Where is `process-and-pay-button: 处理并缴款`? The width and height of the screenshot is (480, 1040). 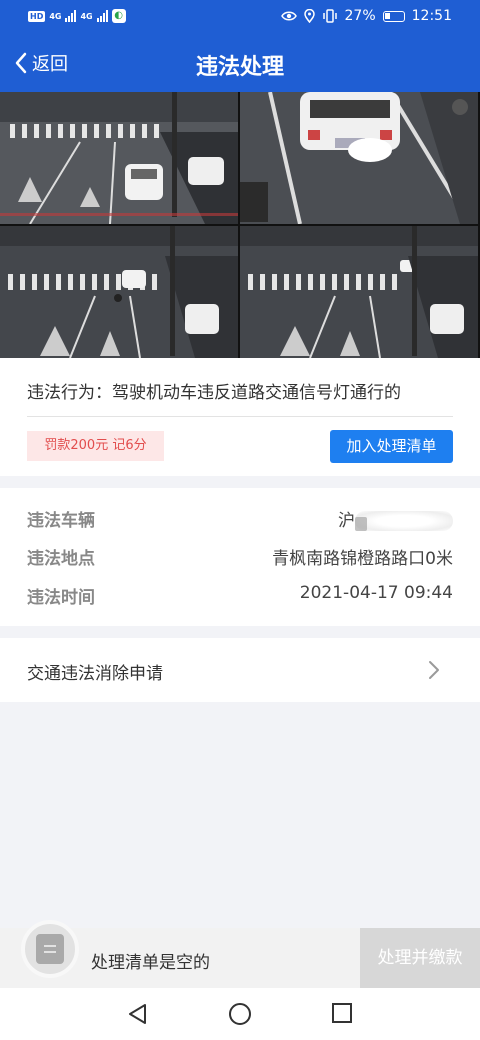
process-and-pay-button: 处理并缴款 is located at coordinates (420, 958).